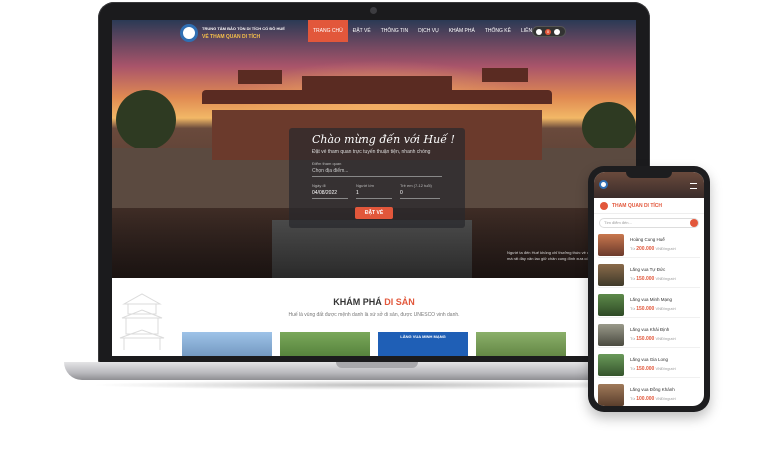 The image size is (760, 450). Describe the element at coordinates (372, 249) in the screenshot. I see `courtyard` at that location.